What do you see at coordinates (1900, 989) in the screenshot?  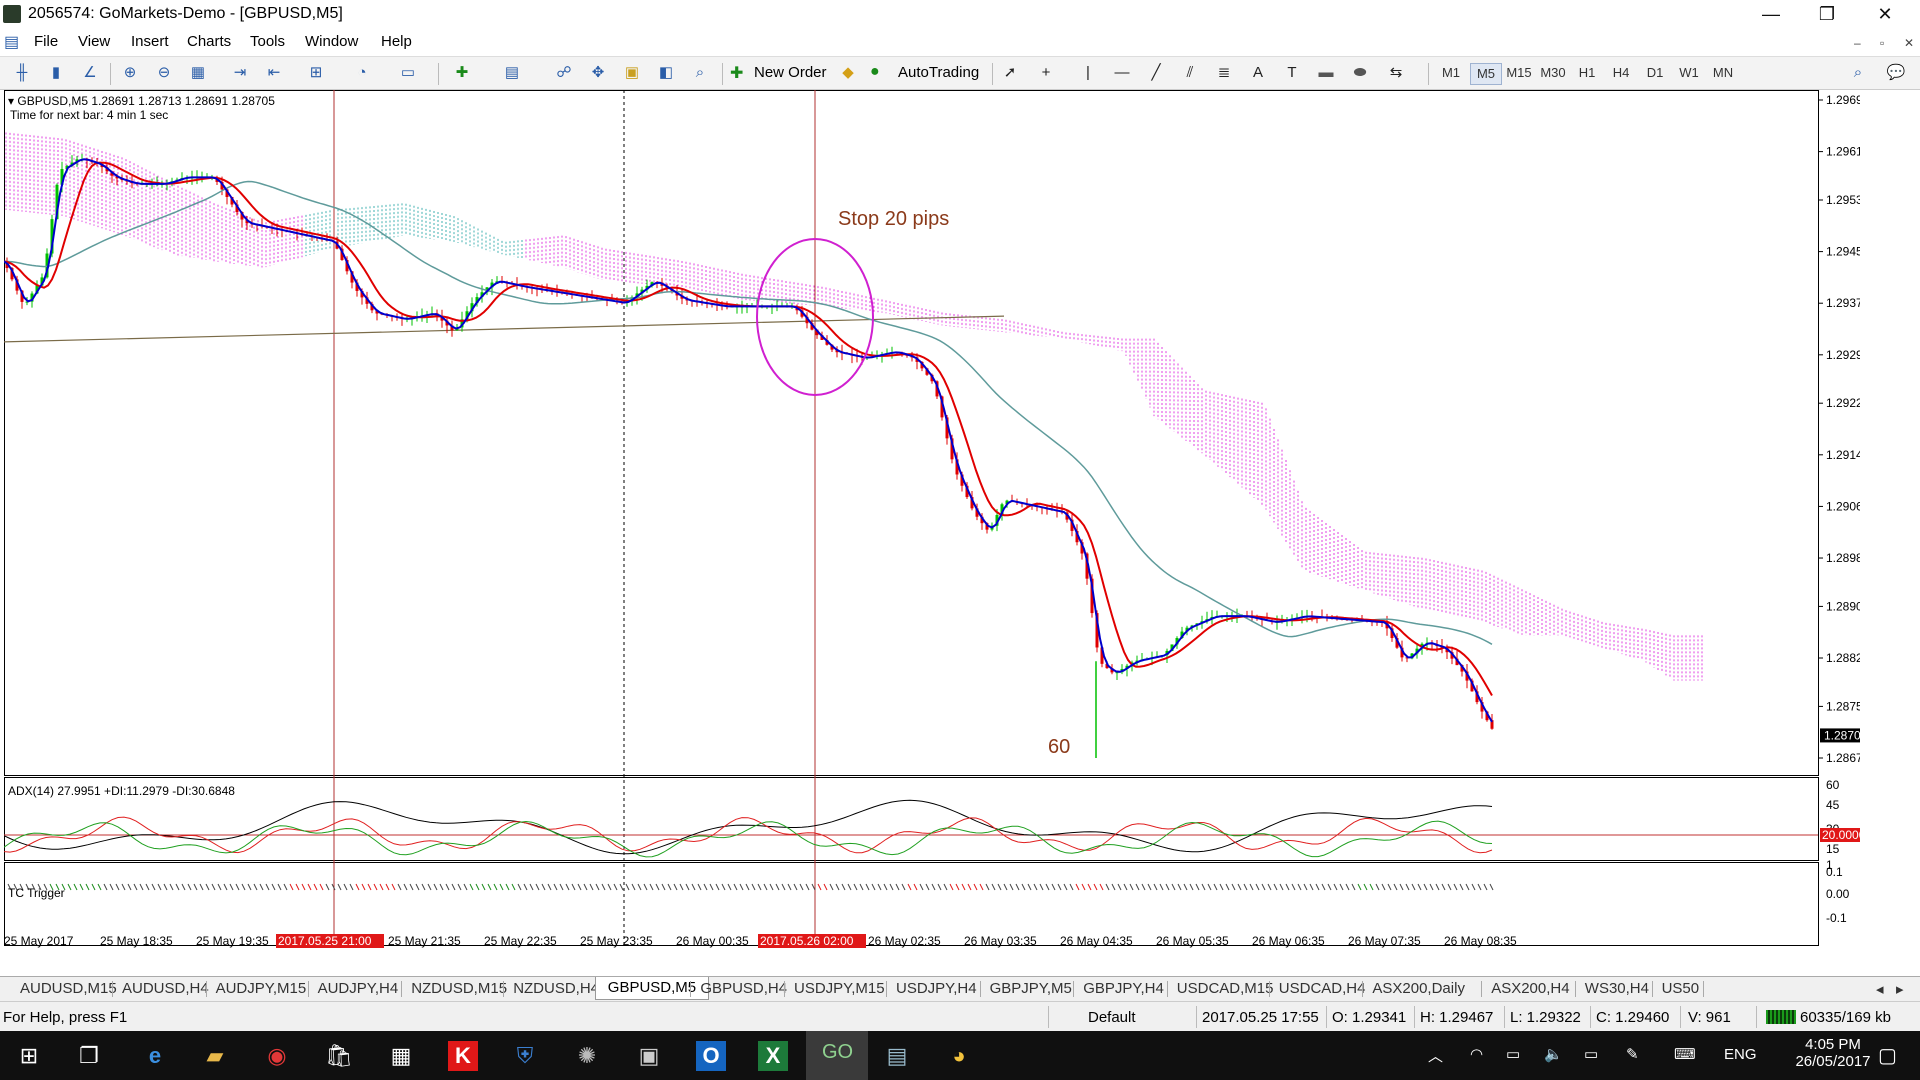 I see `tabs-scroll-right-icon: ▸` at bounding box center [1900, 989].